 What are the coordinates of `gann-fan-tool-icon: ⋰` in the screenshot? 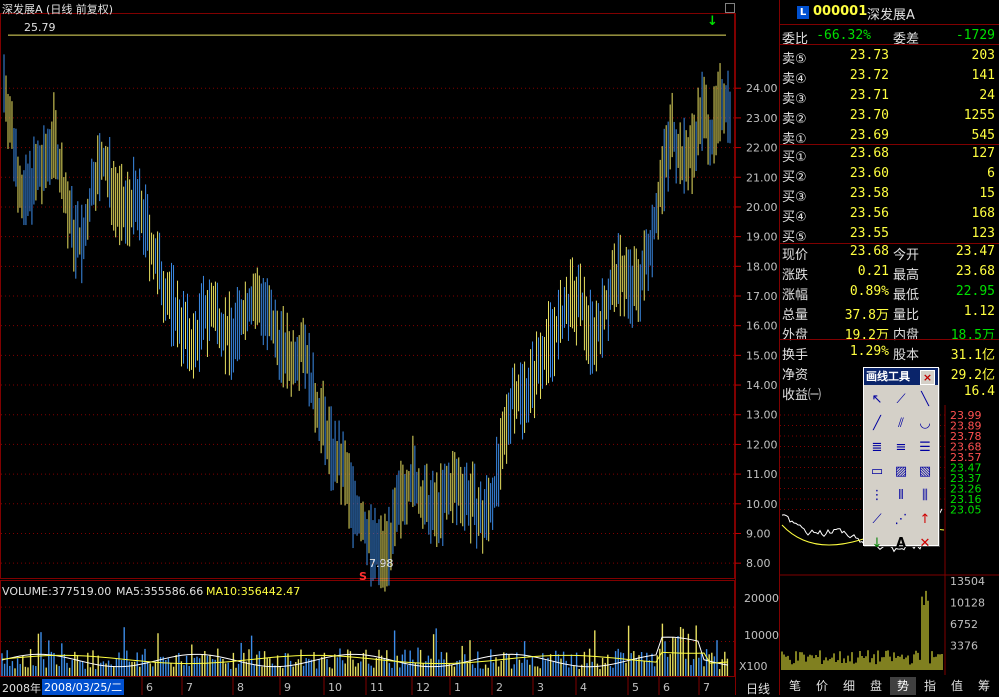 It's located at (901, 519).